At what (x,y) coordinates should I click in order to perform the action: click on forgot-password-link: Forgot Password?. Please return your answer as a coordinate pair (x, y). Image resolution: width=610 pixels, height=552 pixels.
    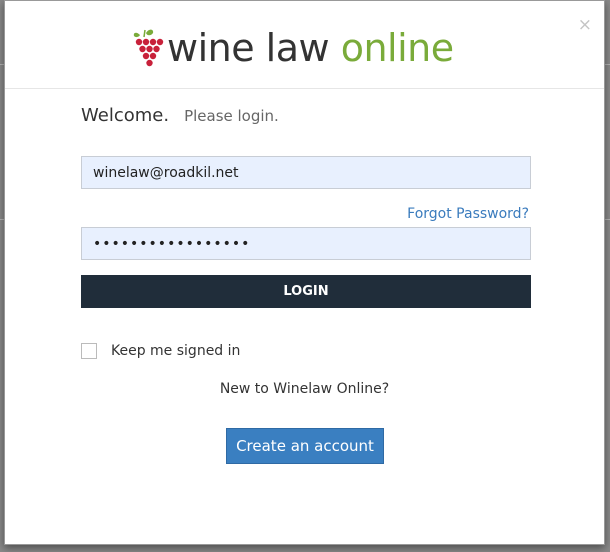
    Looking at the image, I should click on (468, 214).